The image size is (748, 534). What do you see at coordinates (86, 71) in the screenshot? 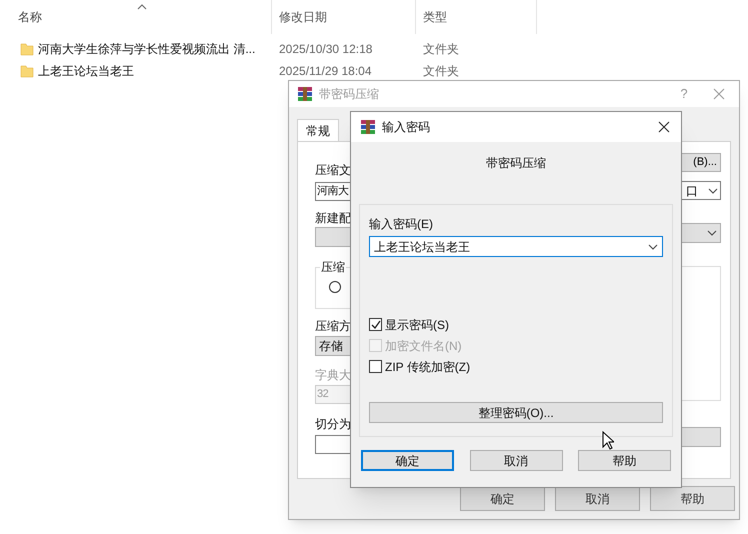
I see `file-name: 上老王论坛当老王` at bounding box center [86, 71].